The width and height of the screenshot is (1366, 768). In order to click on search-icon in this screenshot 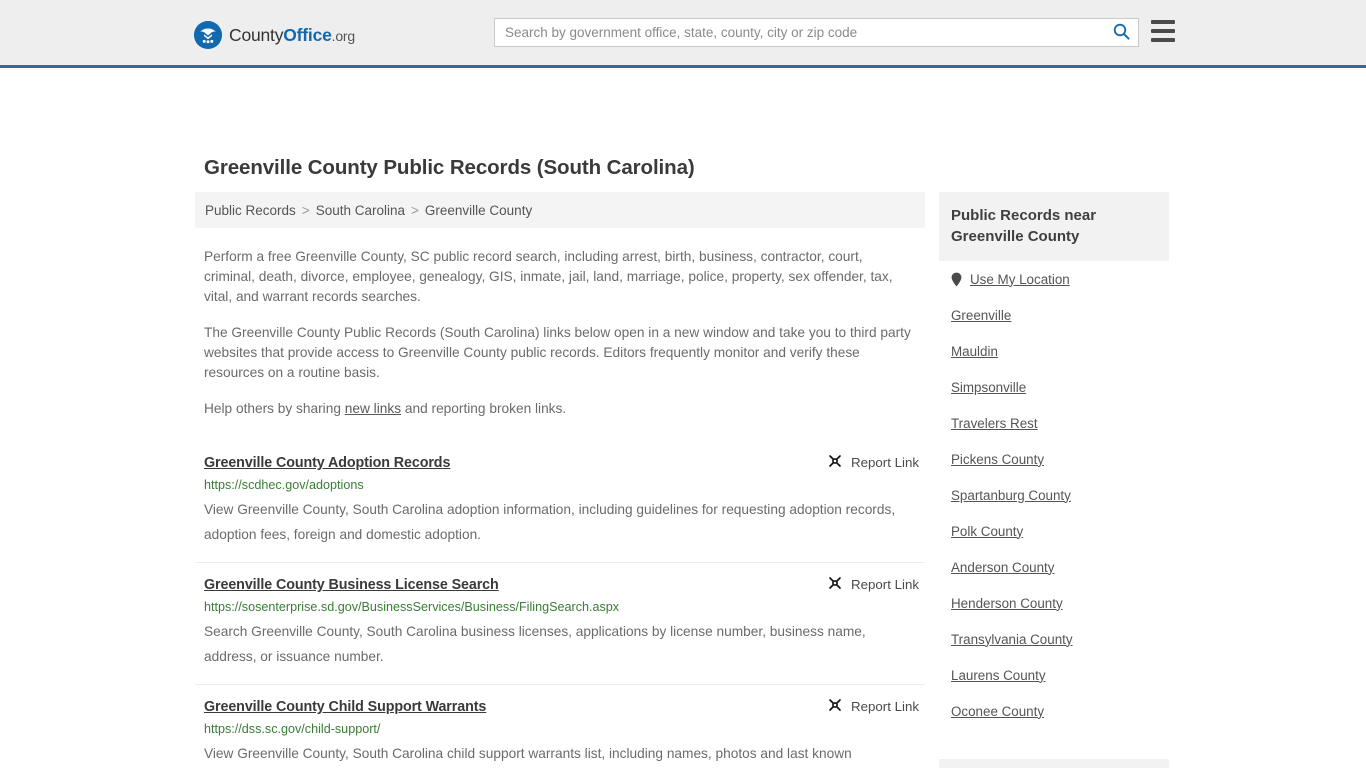, I will do `click(1121, 33)`.